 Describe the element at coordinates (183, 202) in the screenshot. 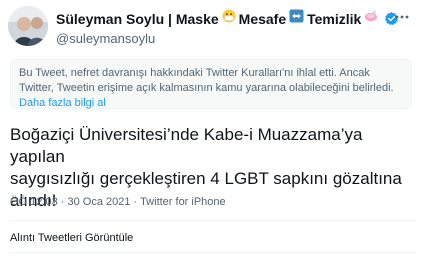

I see `tweet-source: Twitter for iPhone` at that location.